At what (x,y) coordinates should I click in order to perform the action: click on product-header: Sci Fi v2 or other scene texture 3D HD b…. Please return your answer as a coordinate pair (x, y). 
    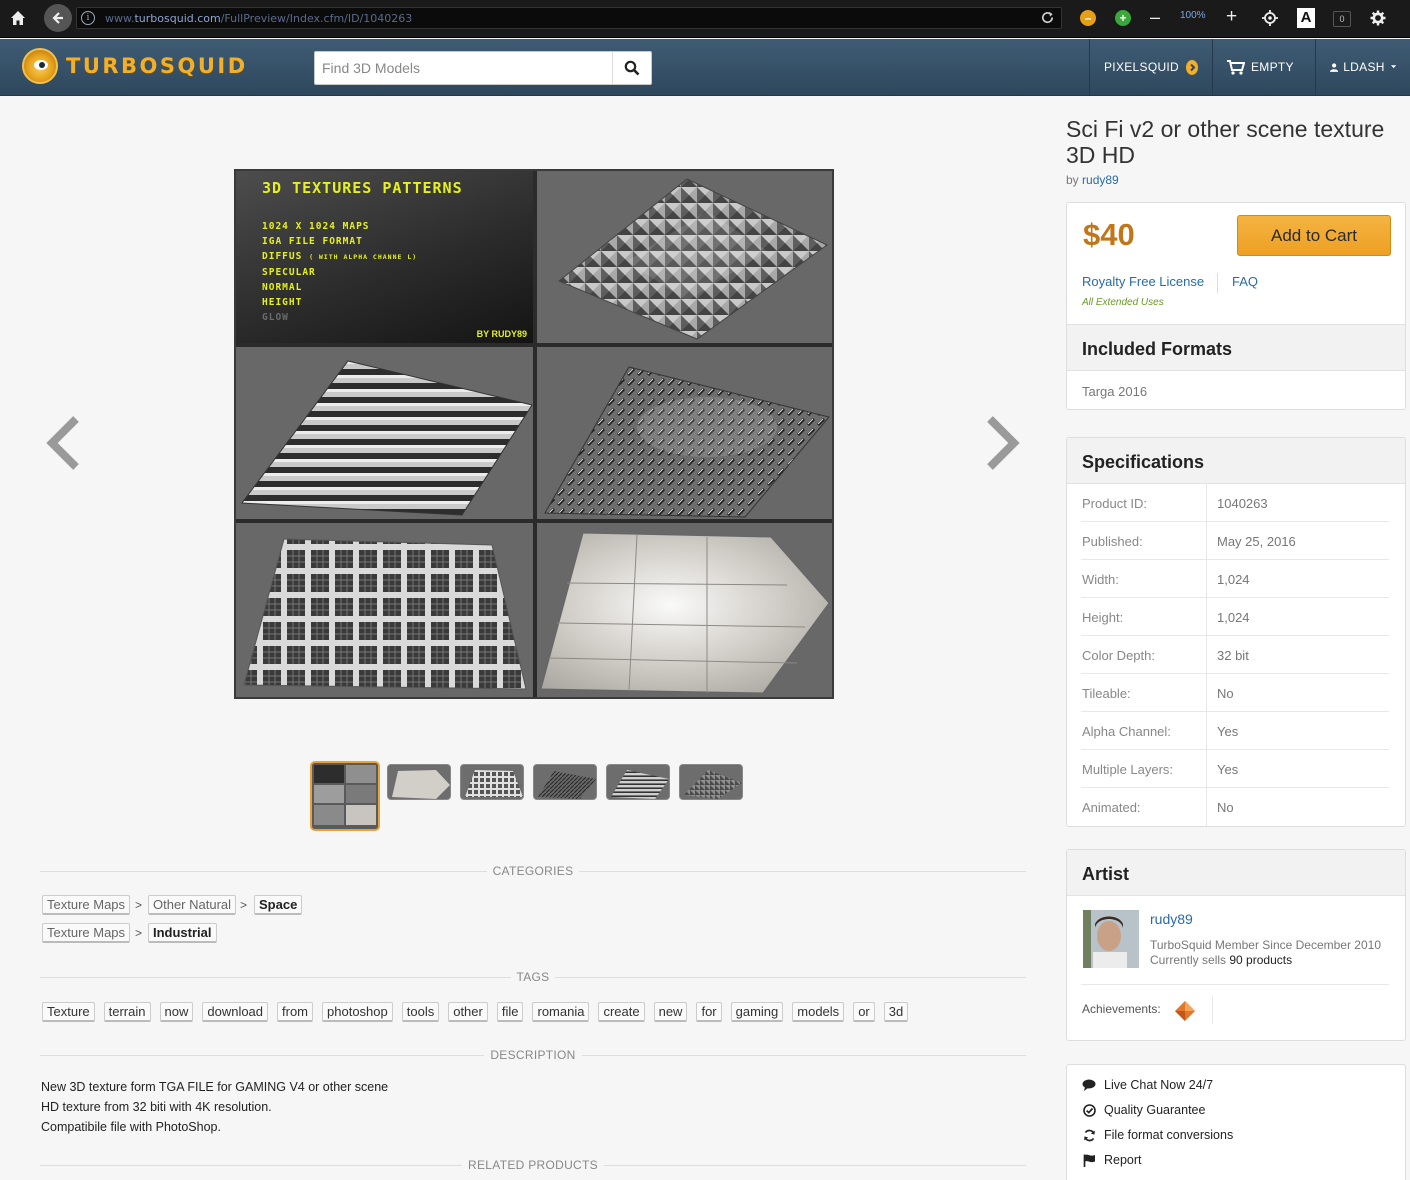
    Looking at the image, I should click on (1236, 151).